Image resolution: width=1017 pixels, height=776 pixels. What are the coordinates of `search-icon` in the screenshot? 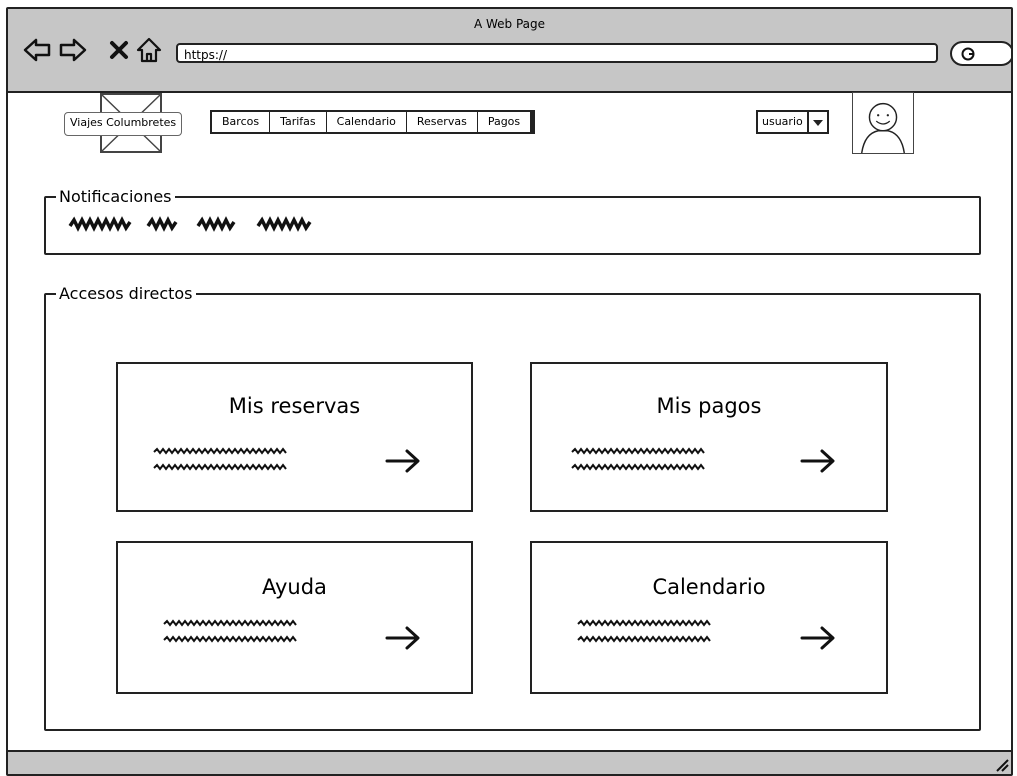 It's located at (968, 54).